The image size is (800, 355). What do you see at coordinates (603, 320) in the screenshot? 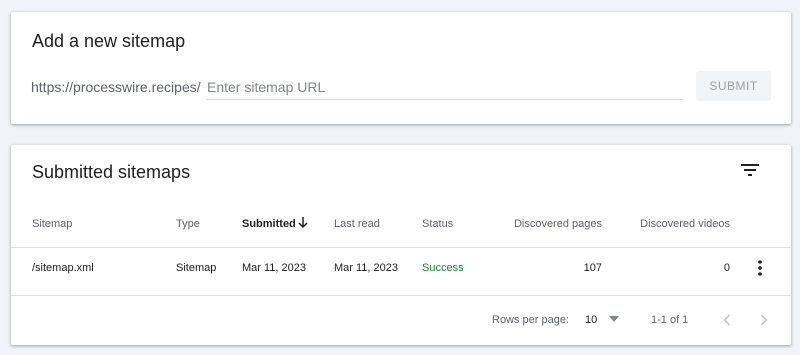
I see `rows-per-page-select: 10` at bounding box center [603, 320].